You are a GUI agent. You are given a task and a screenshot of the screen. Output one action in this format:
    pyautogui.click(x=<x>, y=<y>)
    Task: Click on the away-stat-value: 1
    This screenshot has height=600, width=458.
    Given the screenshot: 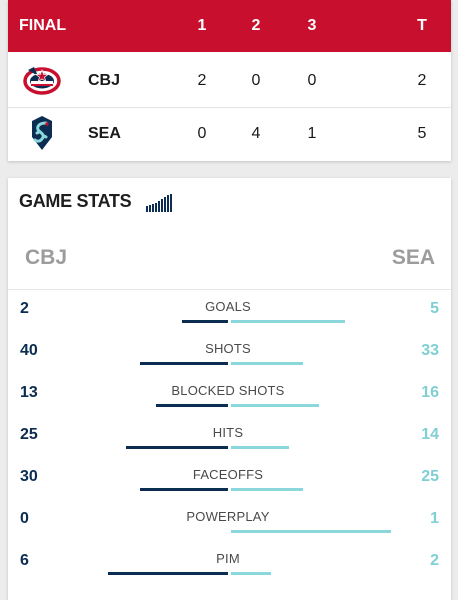 What is the action you would take?
    pyautogui.click(x=434, y=518)
    